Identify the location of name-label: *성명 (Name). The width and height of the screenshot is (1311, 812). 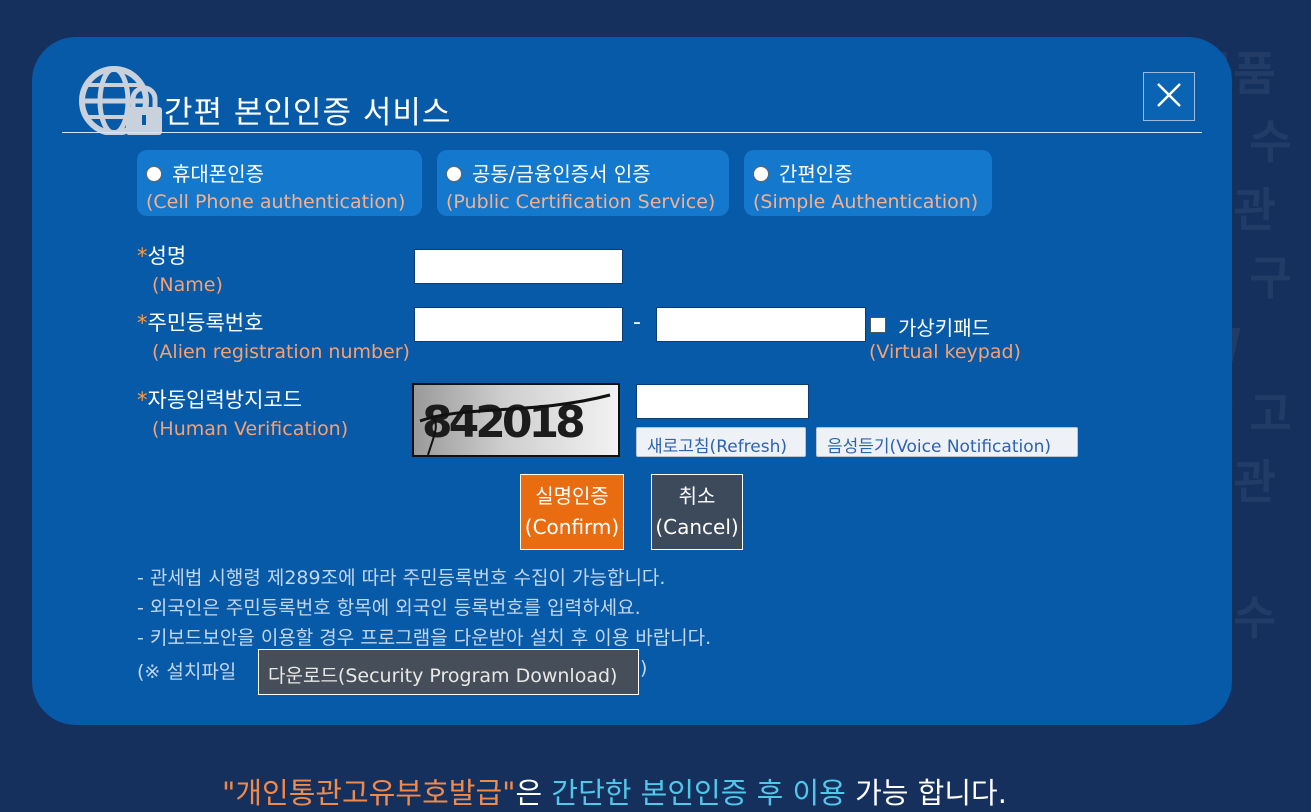
(180, 268).